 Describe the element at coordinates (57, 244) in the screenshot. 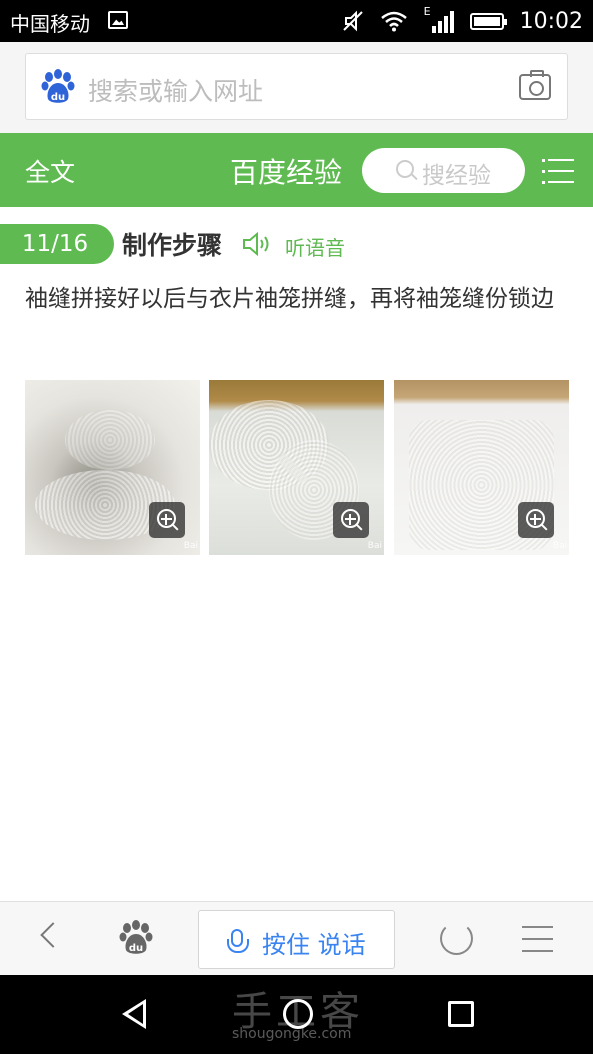

I see `step-counter-badge: 11/16` at that location.